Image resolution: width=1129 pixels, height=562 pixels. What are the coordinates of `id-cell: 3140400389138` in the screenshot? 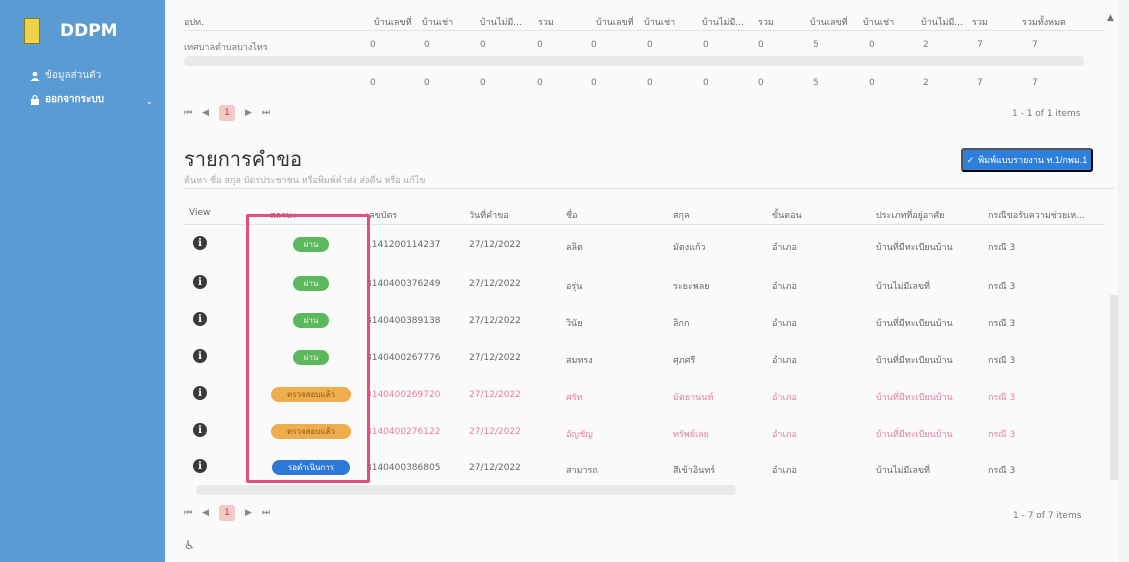 It's located at (403, 321).